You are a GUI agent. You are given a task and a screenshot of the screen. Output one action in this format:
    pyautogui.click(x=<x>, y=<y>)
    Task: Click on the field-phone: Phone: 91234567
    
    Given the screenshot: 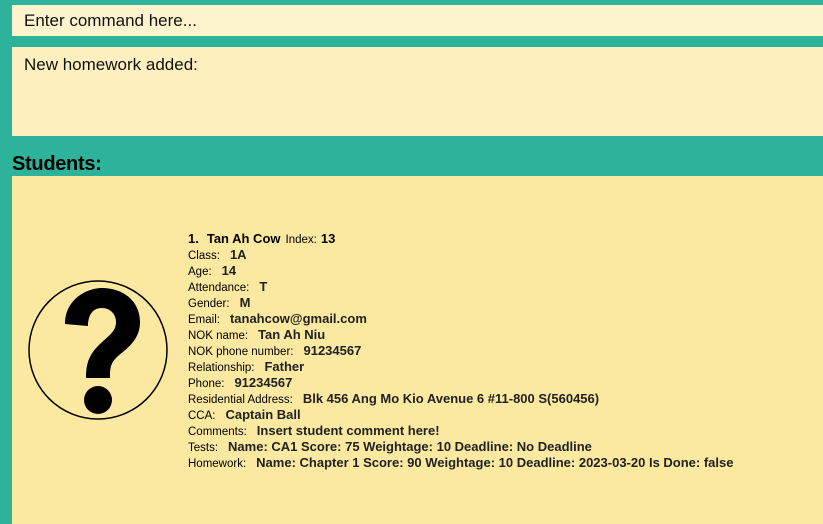 What is the action you would take?
    pyautogui.click(x=460, y=383)
    